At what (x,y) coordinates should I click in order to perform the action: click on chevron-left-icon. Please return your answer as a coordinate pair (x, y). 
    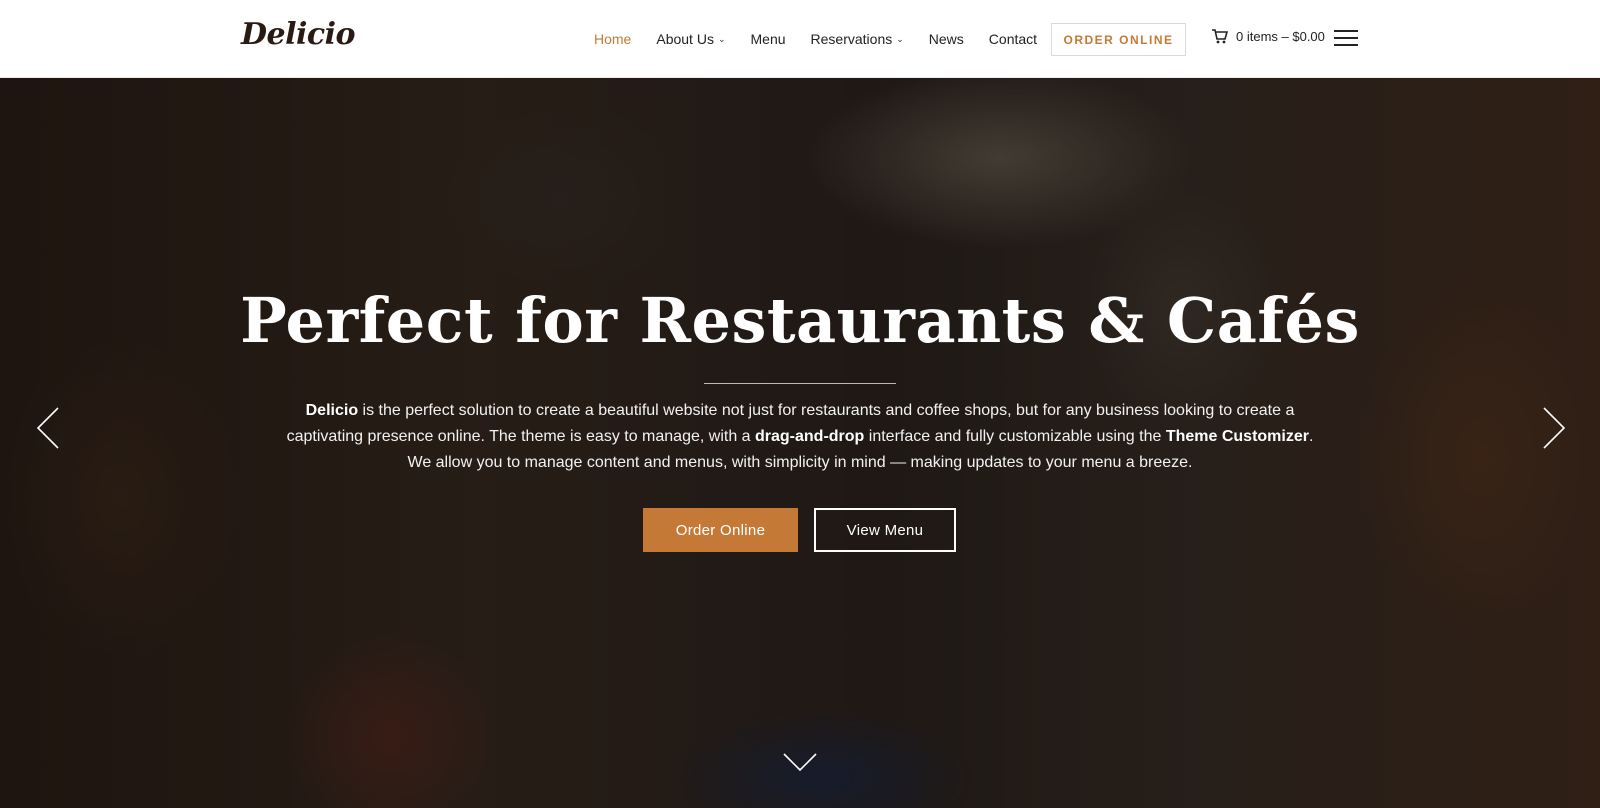
    Looking at the image, I should click on (49, 428).